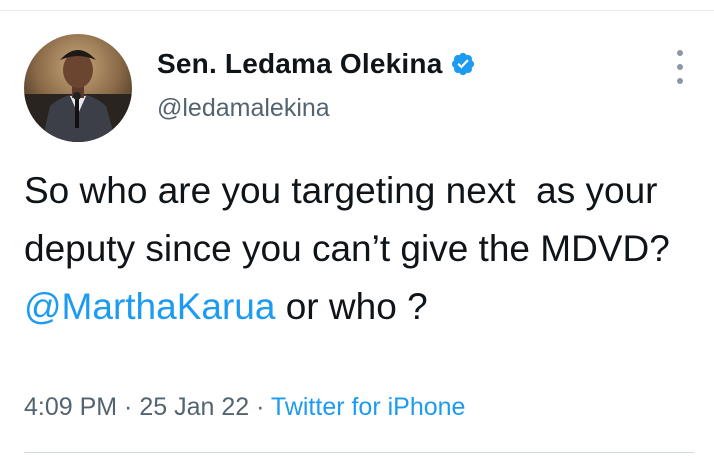  I want to click on avatar-image, so click(78, 88).